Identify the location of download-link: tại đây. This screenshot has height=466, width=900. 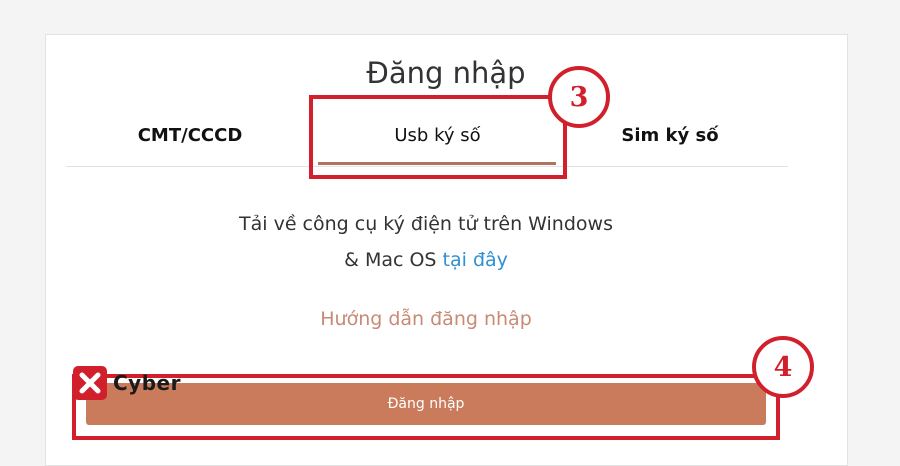
(475, 260).